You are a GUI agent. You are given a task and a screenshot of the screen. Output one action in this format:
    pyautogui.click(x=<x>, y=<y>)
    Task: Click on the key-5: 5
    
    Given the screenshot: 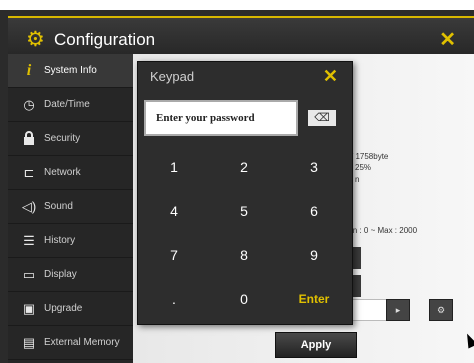 What is the action you would take?
    pyautogui.click(x=244, y=211)
    